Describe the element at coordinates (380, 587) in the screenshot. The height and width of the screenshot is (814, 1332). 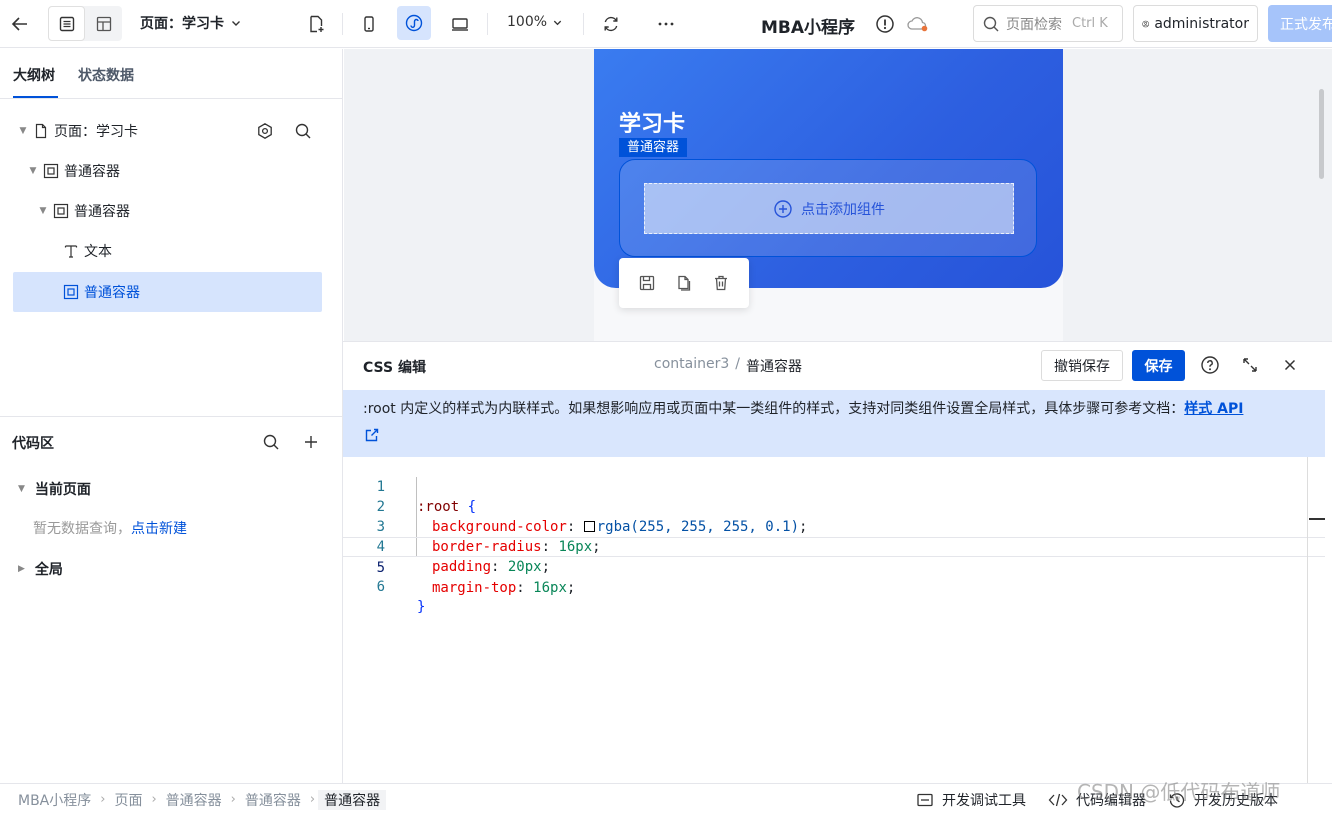
I see `line-number: 6` at that location.